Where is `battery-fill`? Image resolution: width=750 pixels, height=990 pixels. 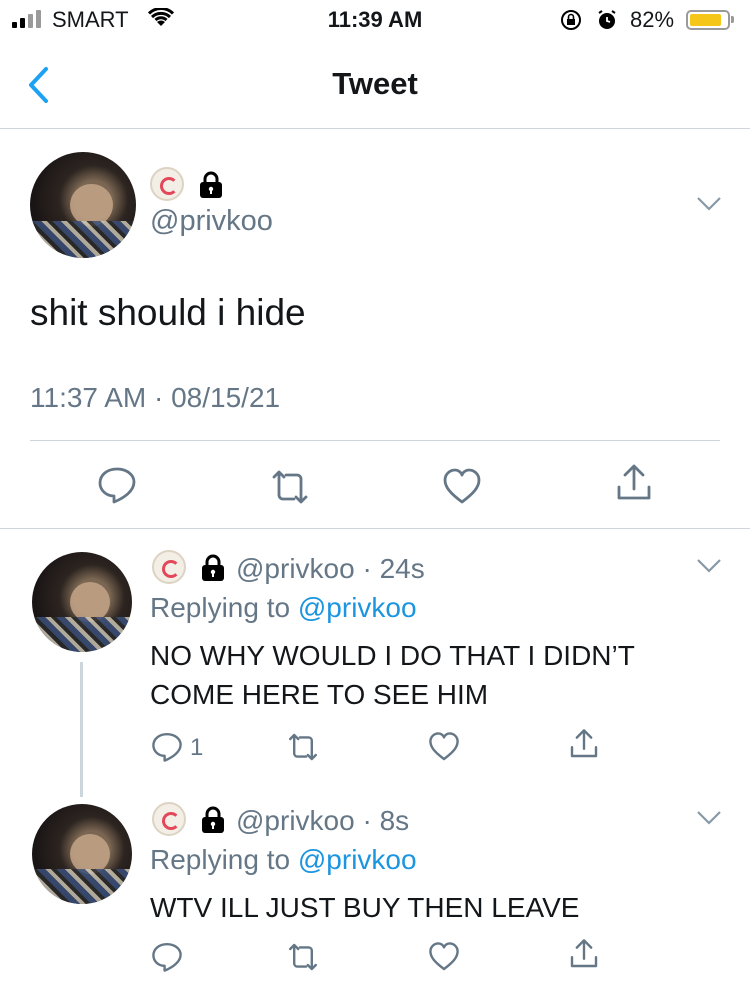
battery-fill is located at coordinates (705, 20).